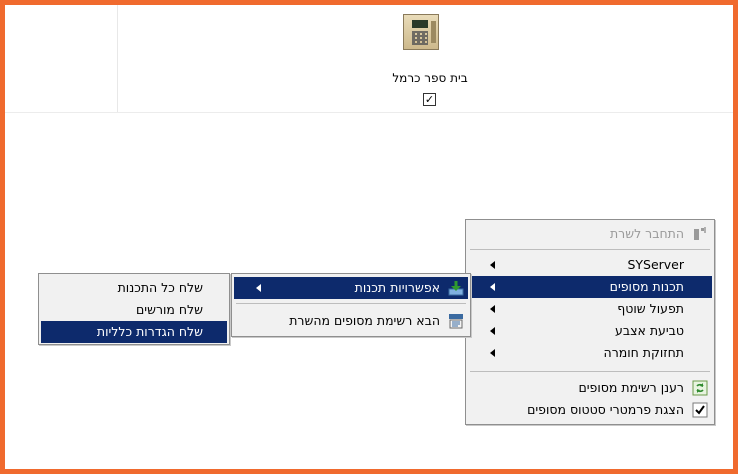 The width and height of the screenshot is (738, 474). What do you see at coordinates (700, 233) in the screenshot?
I see `connect-icon` at bounding box center [700, 233].